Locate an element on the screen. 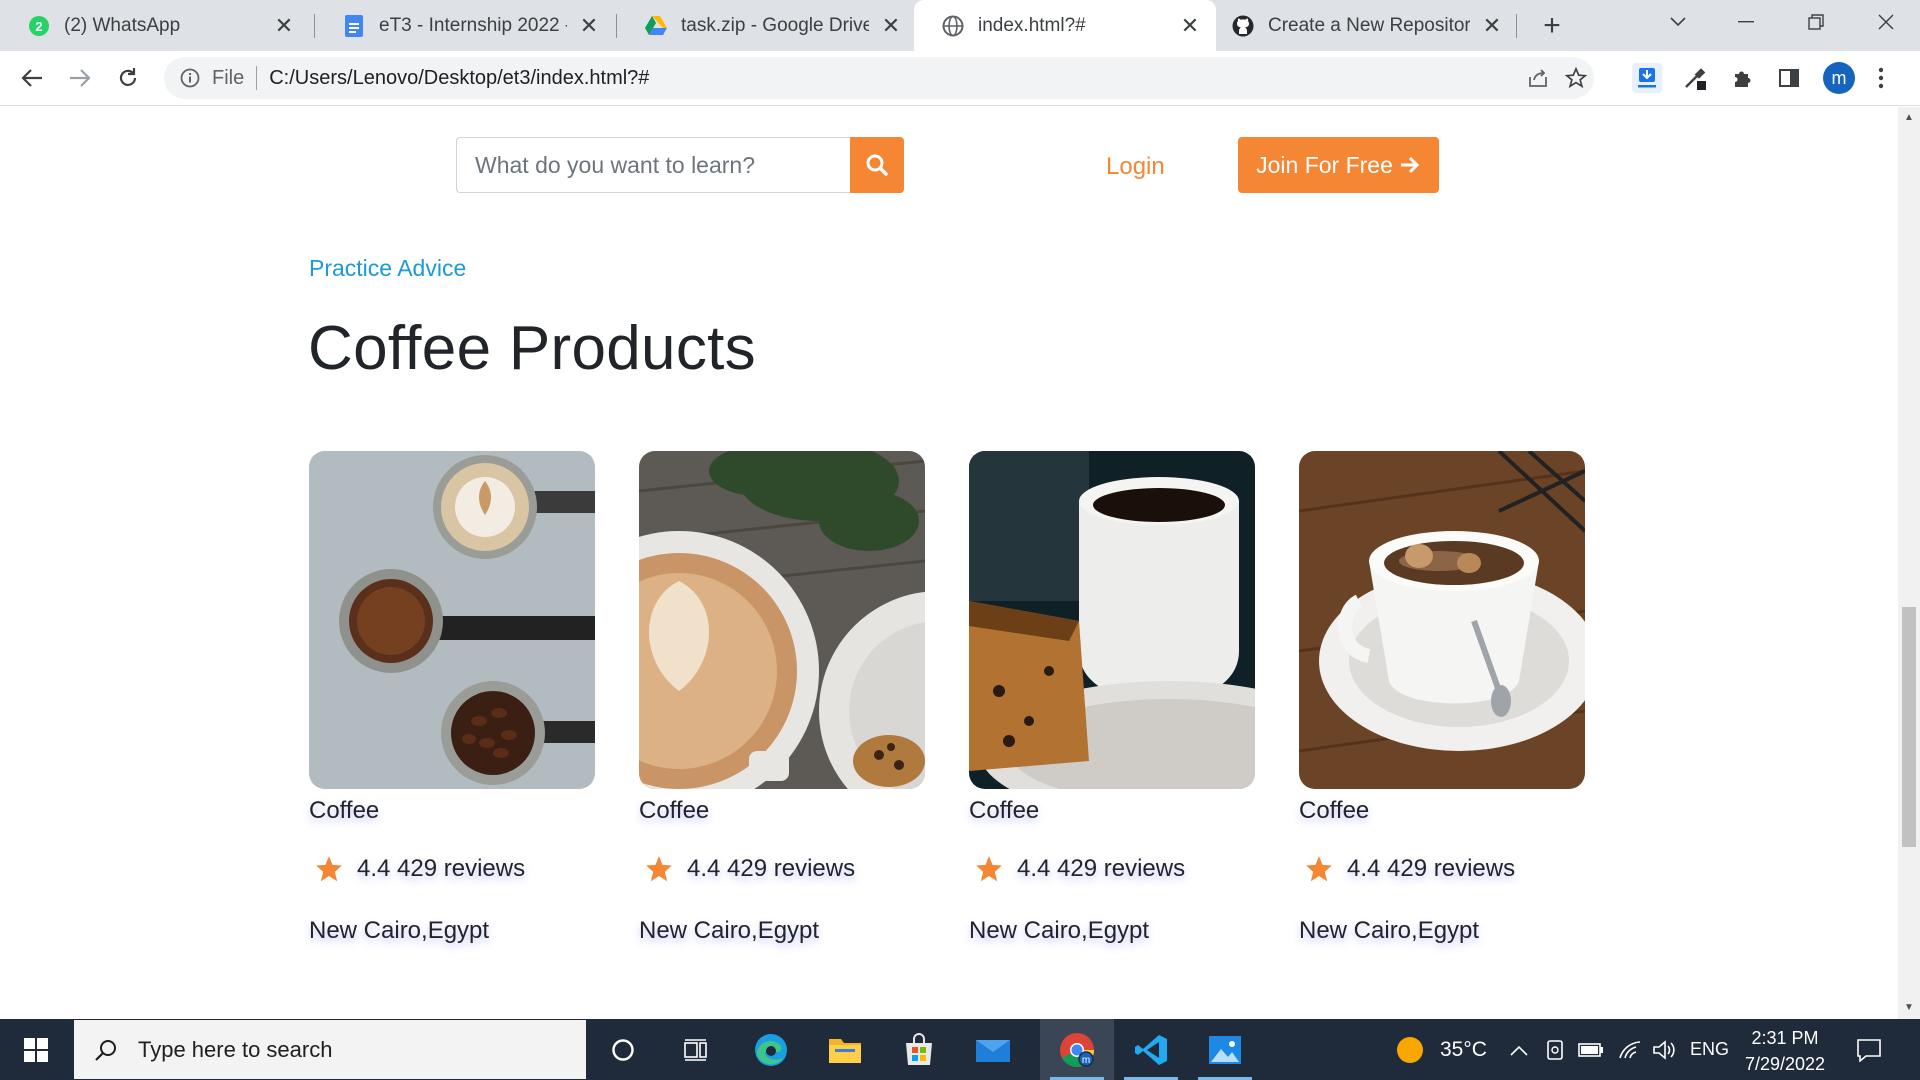  clock-date: 7/29/2022 is located at coordinates (1785, 1064).